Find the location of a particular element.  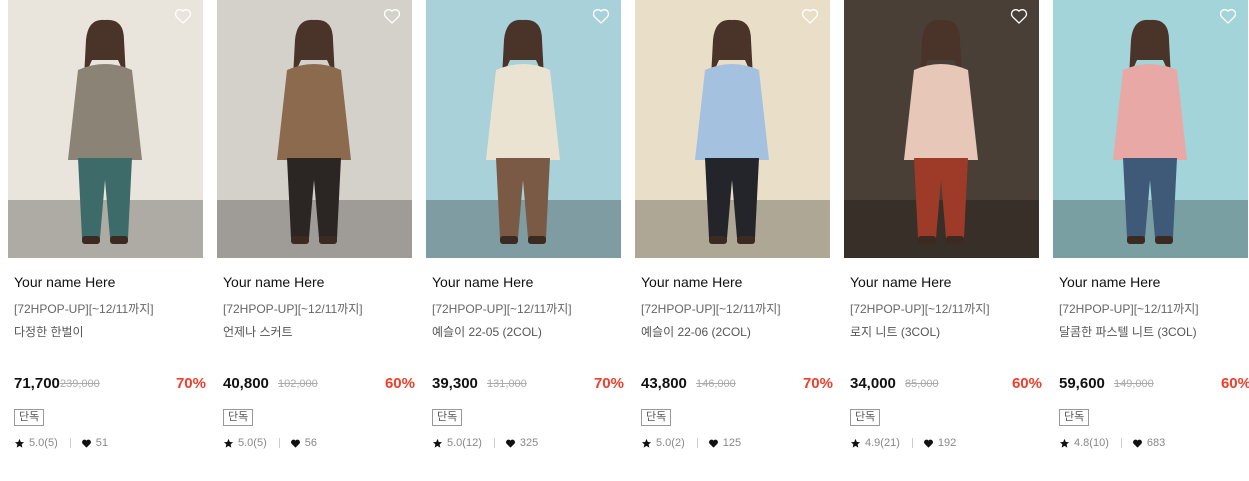

rating-value: 5.0(2) is located at coordinates (670, 443).